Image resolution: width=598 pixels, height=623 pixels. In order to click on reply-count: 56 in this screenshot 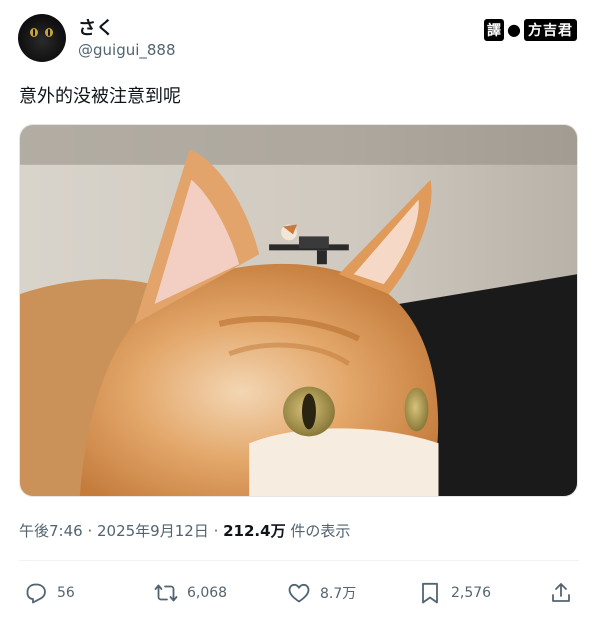, I will do `click(66, 593)`.